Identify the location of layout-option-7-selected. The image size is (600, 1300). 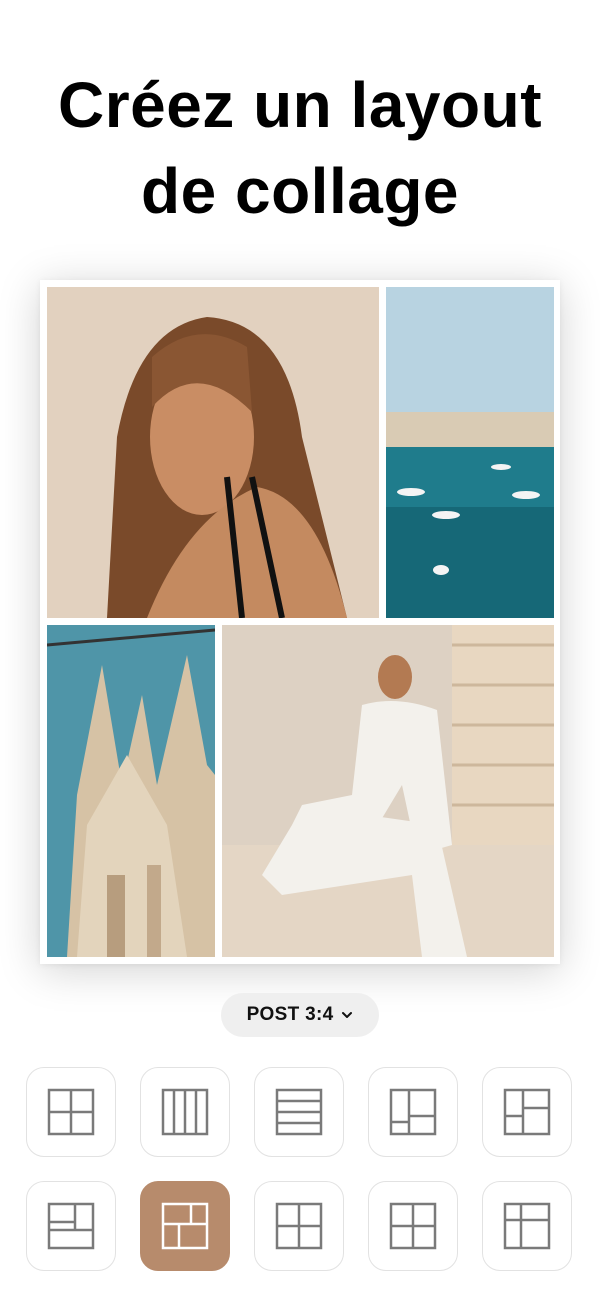
(185, 1226).